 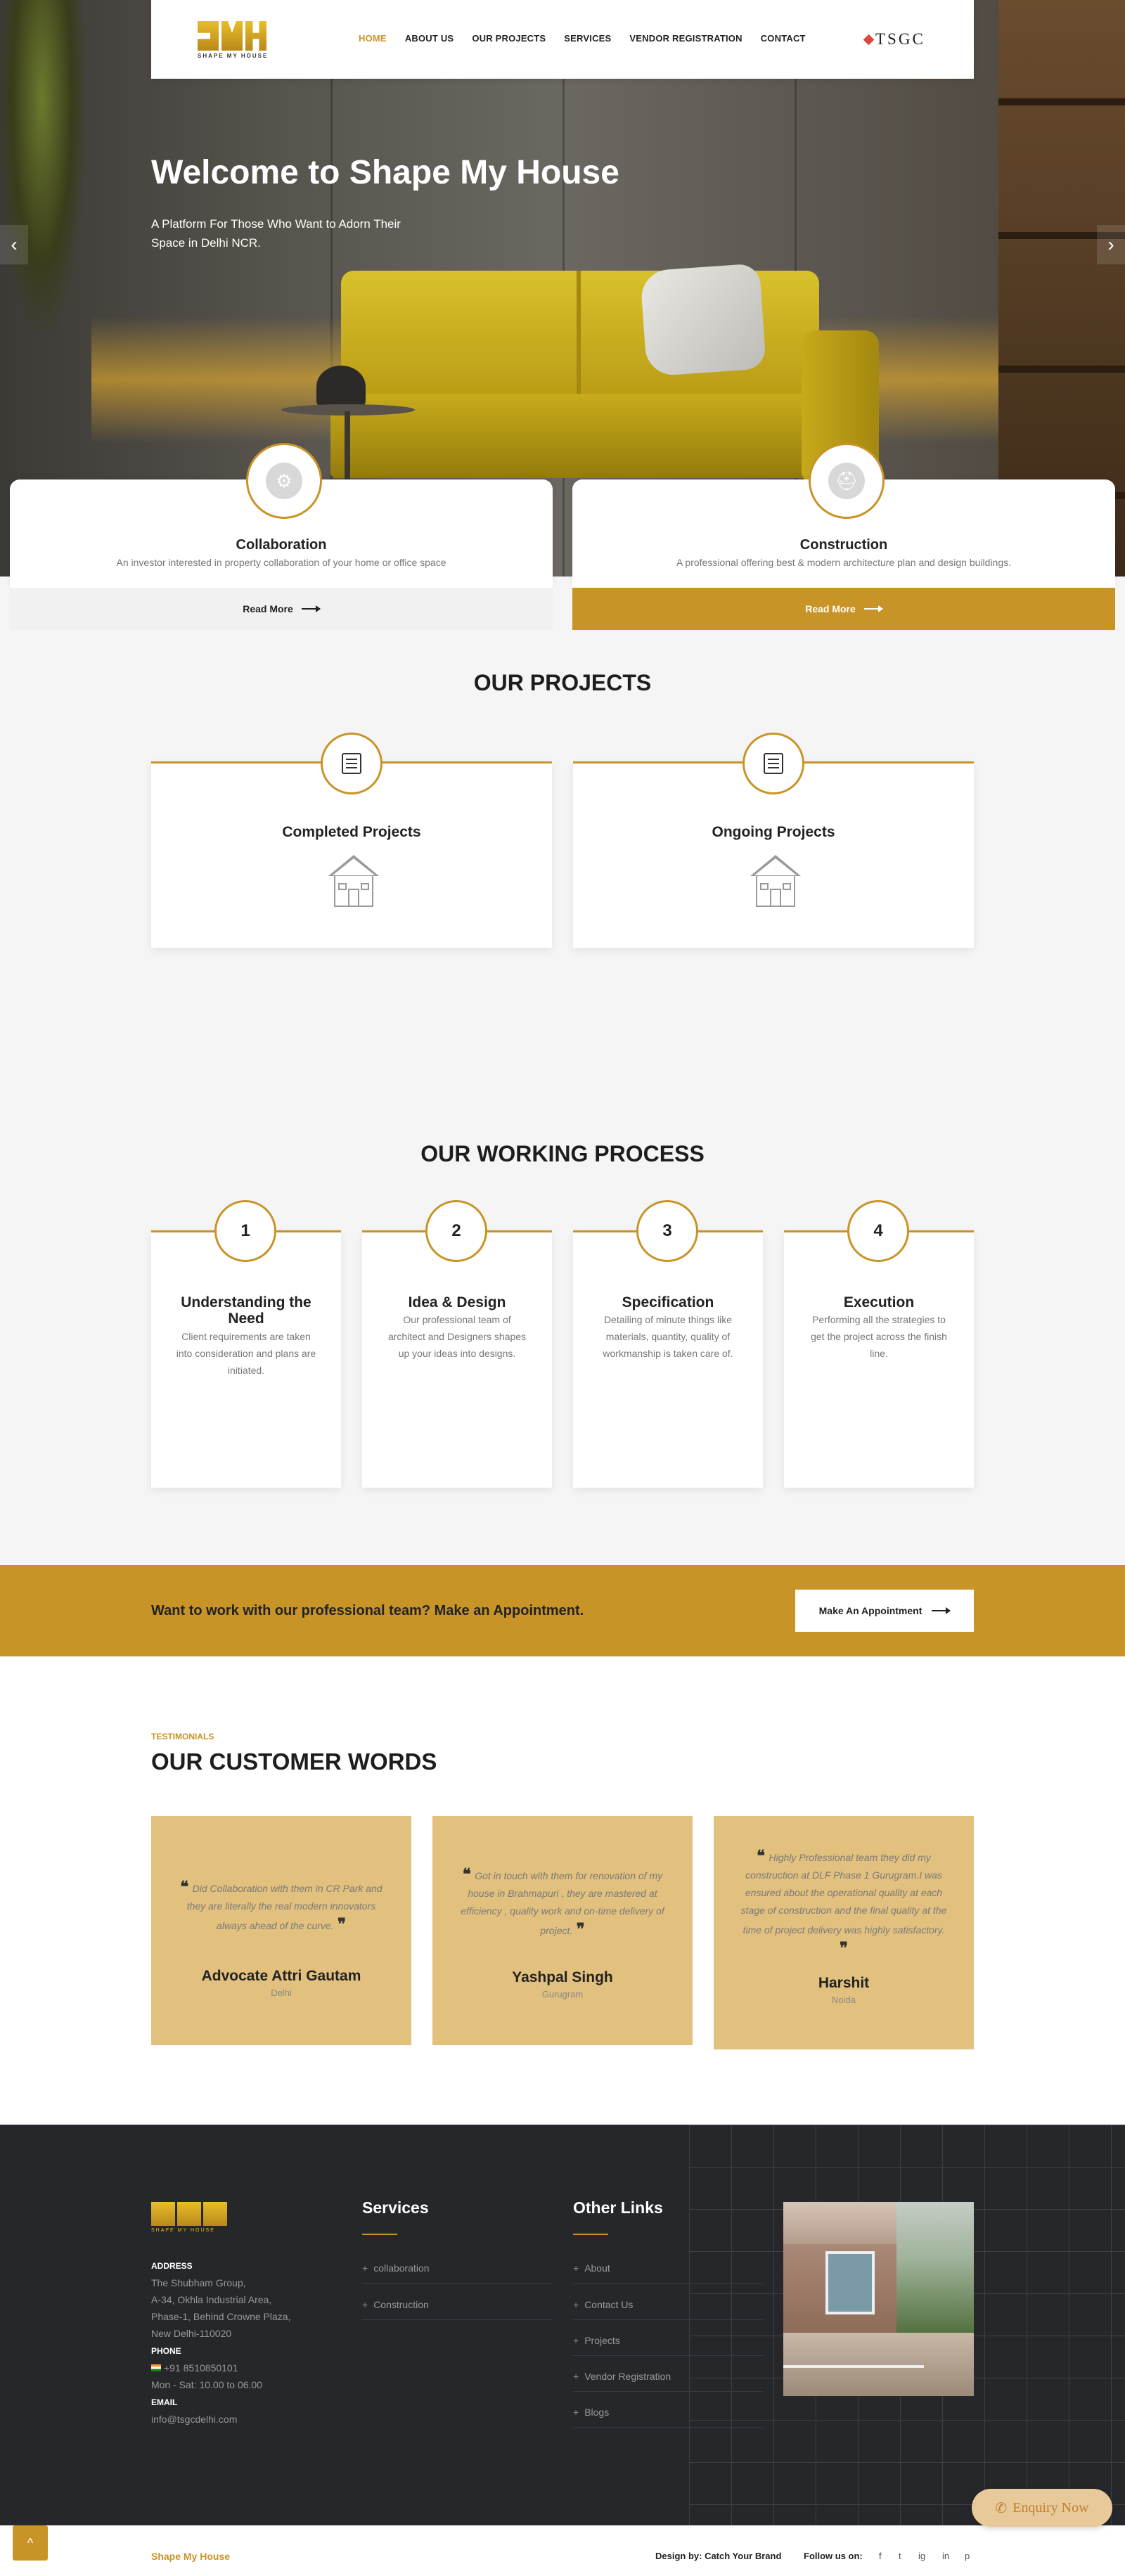 I want to click on step-number: 2, so click(x=456, y=1231).